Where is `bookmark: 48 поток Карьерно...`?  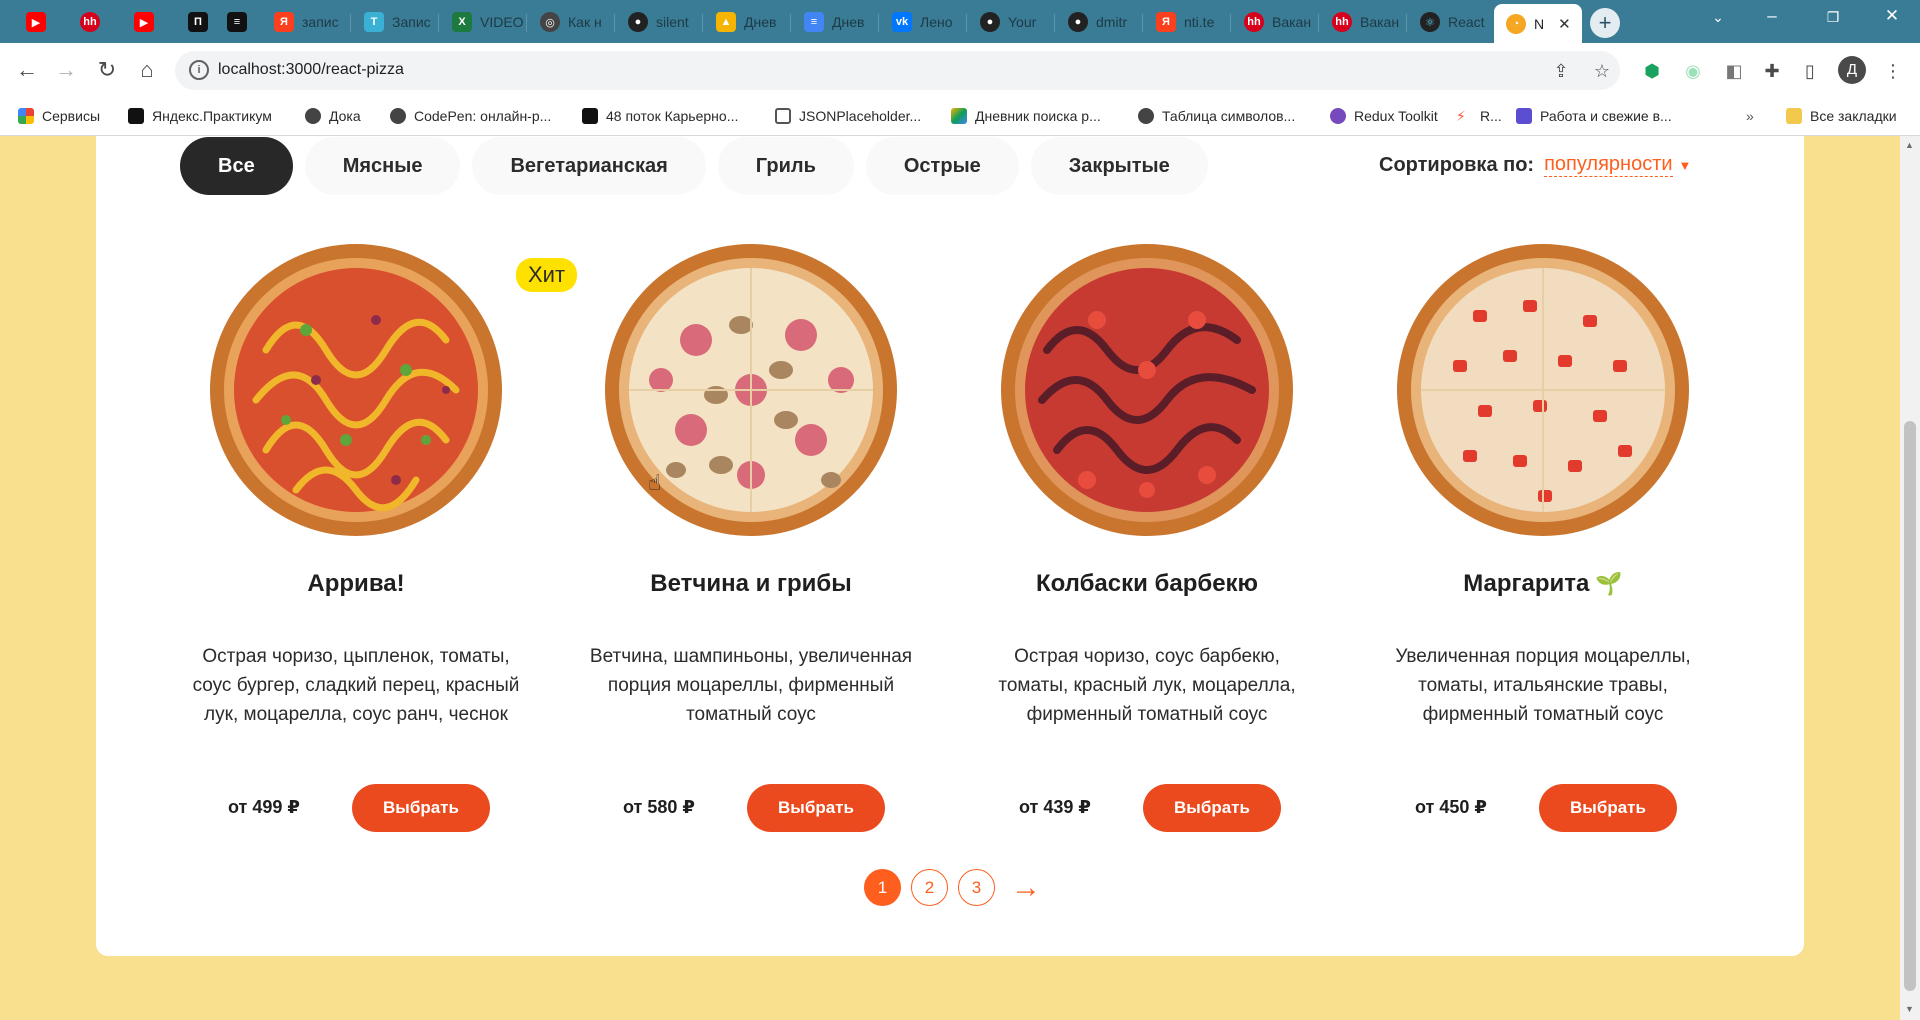
bookmark: 48 поток Карьерно... is located at coordinates (660, 116).